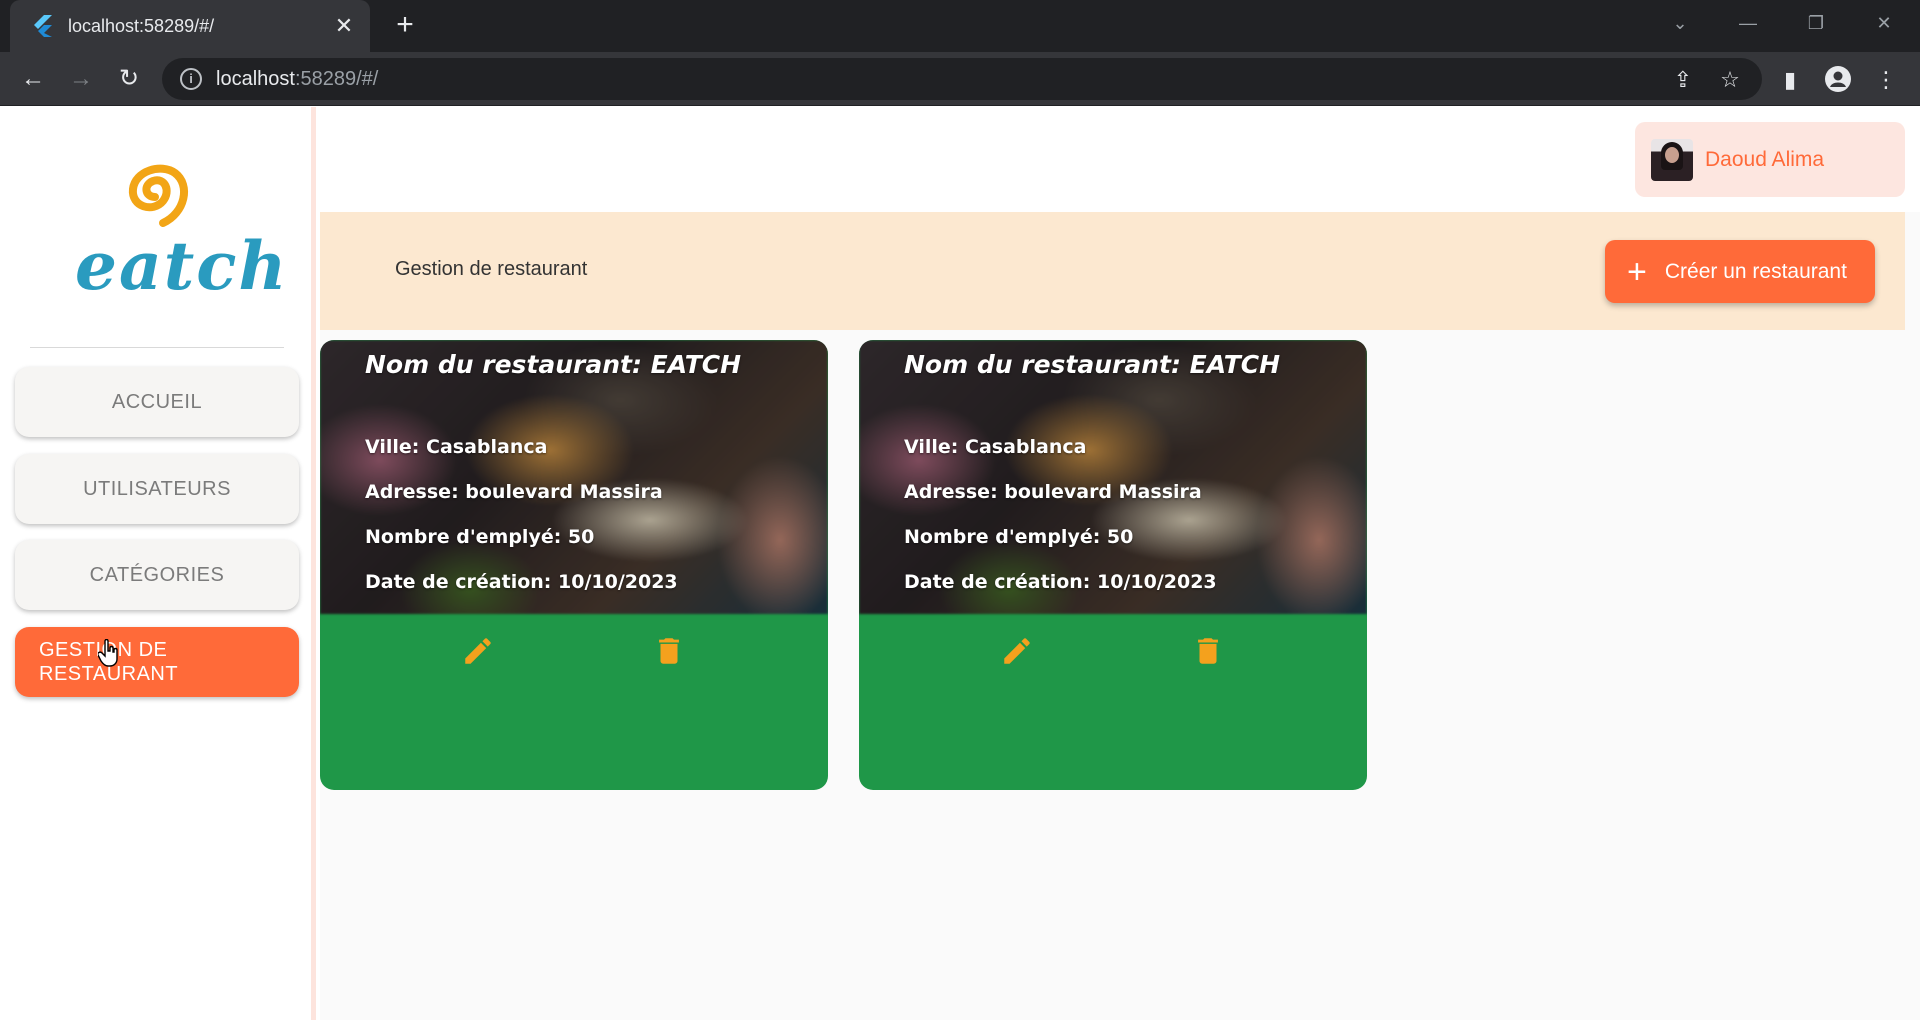  What do you see at coordinates (1790, 80) in the screenshot?
I see `side-panel-icon: ▮` at bounding box center [1790, 80].